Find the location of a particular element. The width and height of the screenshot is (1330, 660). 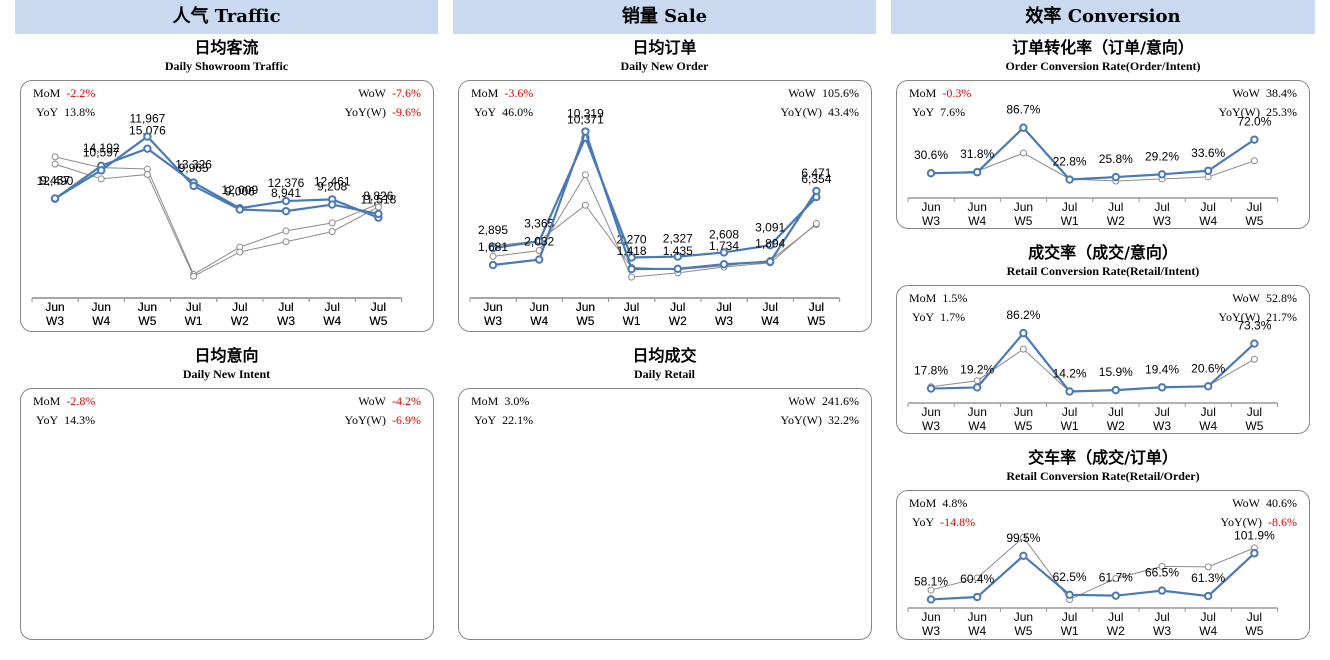

chart-title-traffic: 日均客流 Daily Showroom Traffic is located at coordinates (226, 55).